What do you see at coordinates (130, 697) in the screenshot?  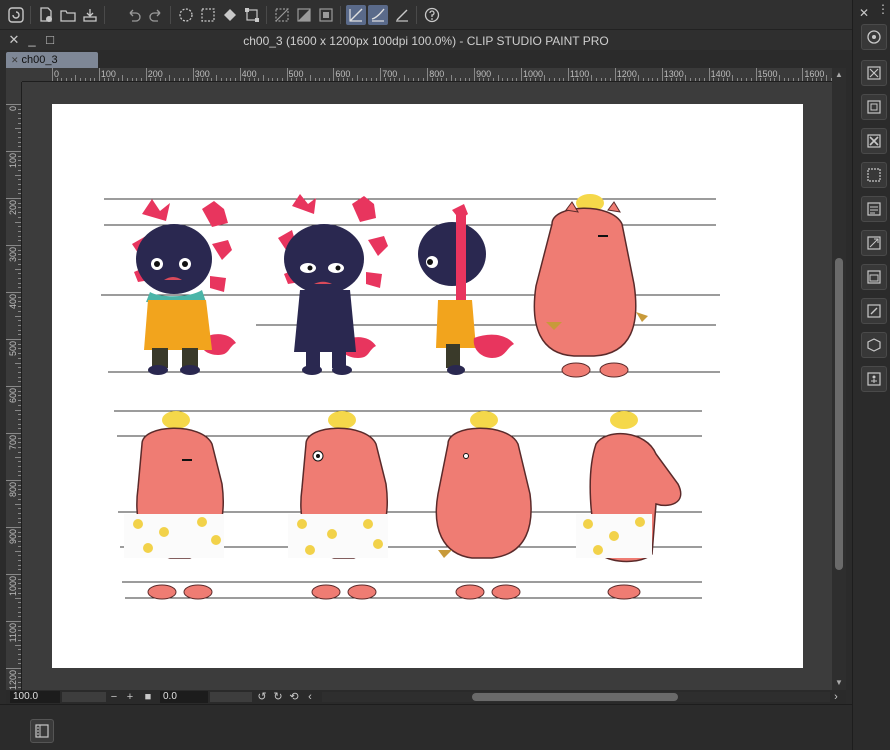 I see `zoom-in-button: +` at bounding box center [130, 697].